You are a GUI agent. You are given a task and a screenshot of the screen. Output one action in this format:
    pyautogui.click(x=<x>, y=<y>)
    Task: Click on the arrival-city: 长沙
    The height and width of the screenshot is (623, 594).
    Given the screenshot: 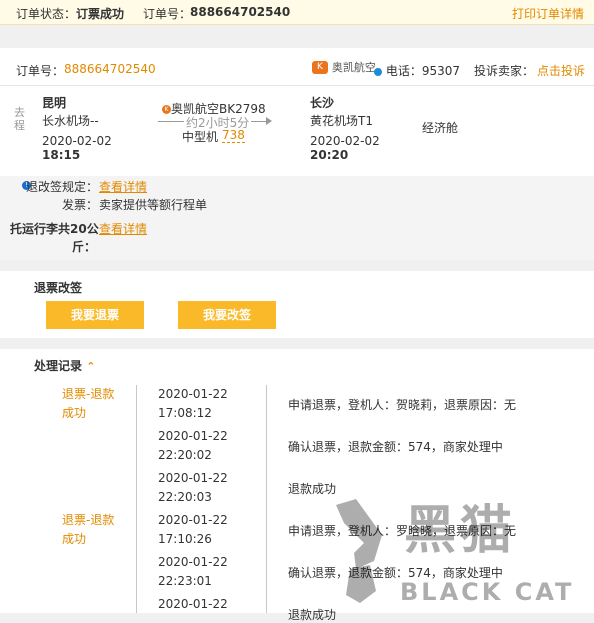 What is the action you would take?
    pyautogui.click(x=322, y=103)
    